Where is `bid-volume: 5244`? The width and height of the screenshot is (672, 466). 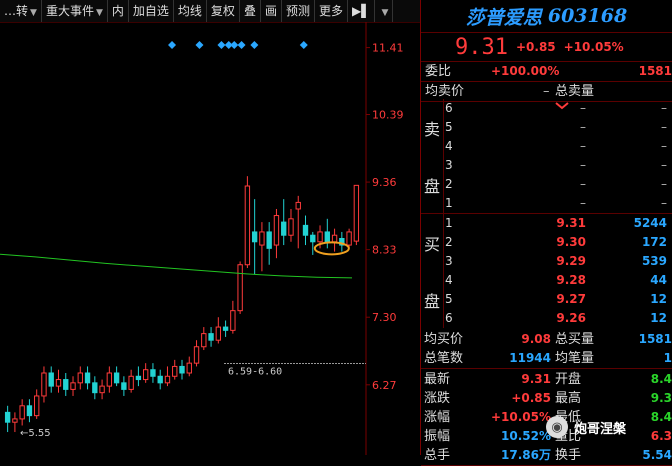 bid-volume: 5244 is located at coordinates (650, 223).